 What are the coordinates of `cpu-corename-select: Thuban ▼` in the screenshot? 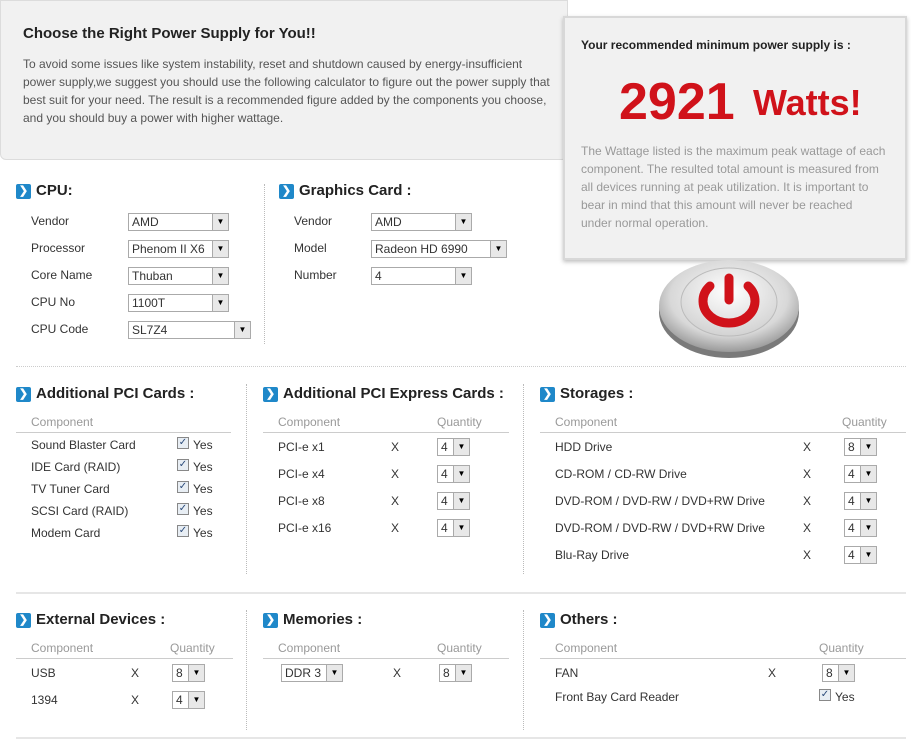 It's located at (178, 276).